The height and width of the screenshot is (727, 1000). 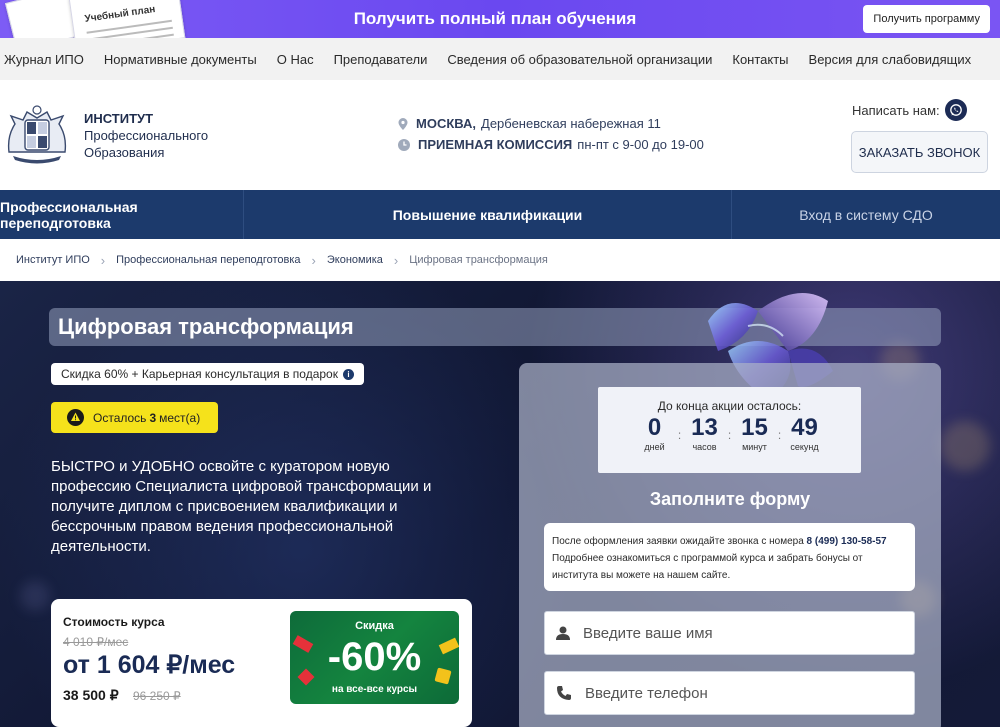 I want to click on order-call-button: ЗАКАЗАТЬ ЗВОНОК, so click(x=919, y=152).